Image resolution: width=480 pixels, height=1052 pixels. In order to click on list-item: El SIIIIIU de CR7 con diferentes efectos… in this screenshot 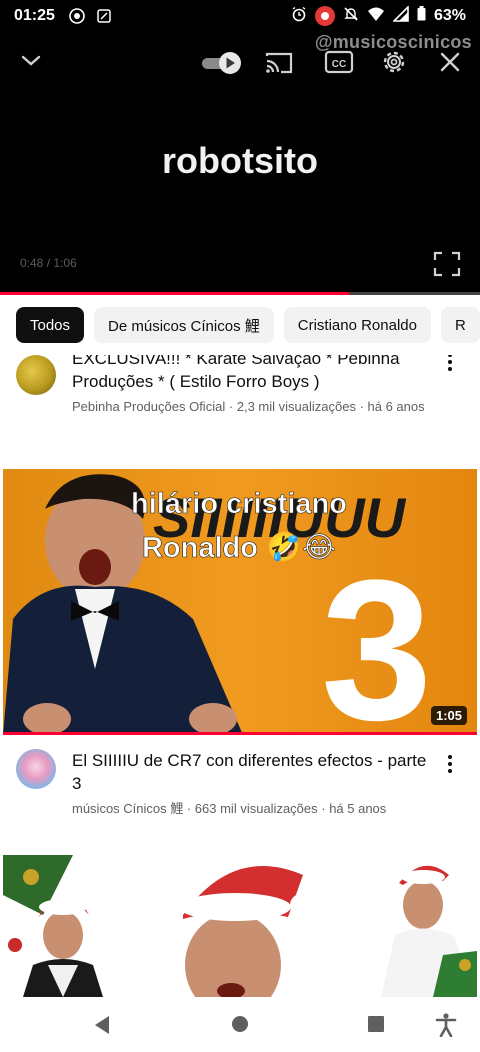, I will do `click(240, 783)`.